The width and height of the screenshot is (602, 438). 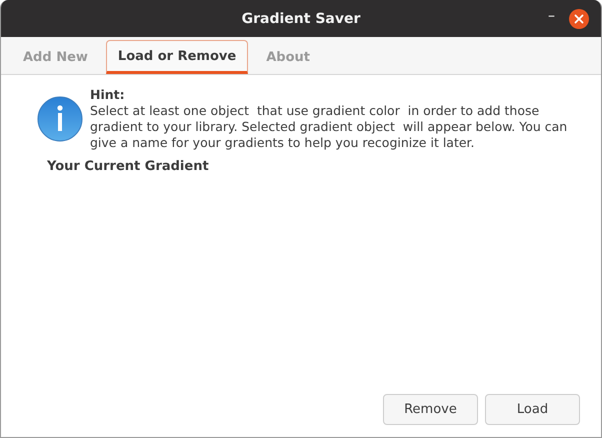 What do you see at coordinates (128, 166) in the screenshot?
I see `section-title: Your Current Gradient` at bounding box center [128, 166].